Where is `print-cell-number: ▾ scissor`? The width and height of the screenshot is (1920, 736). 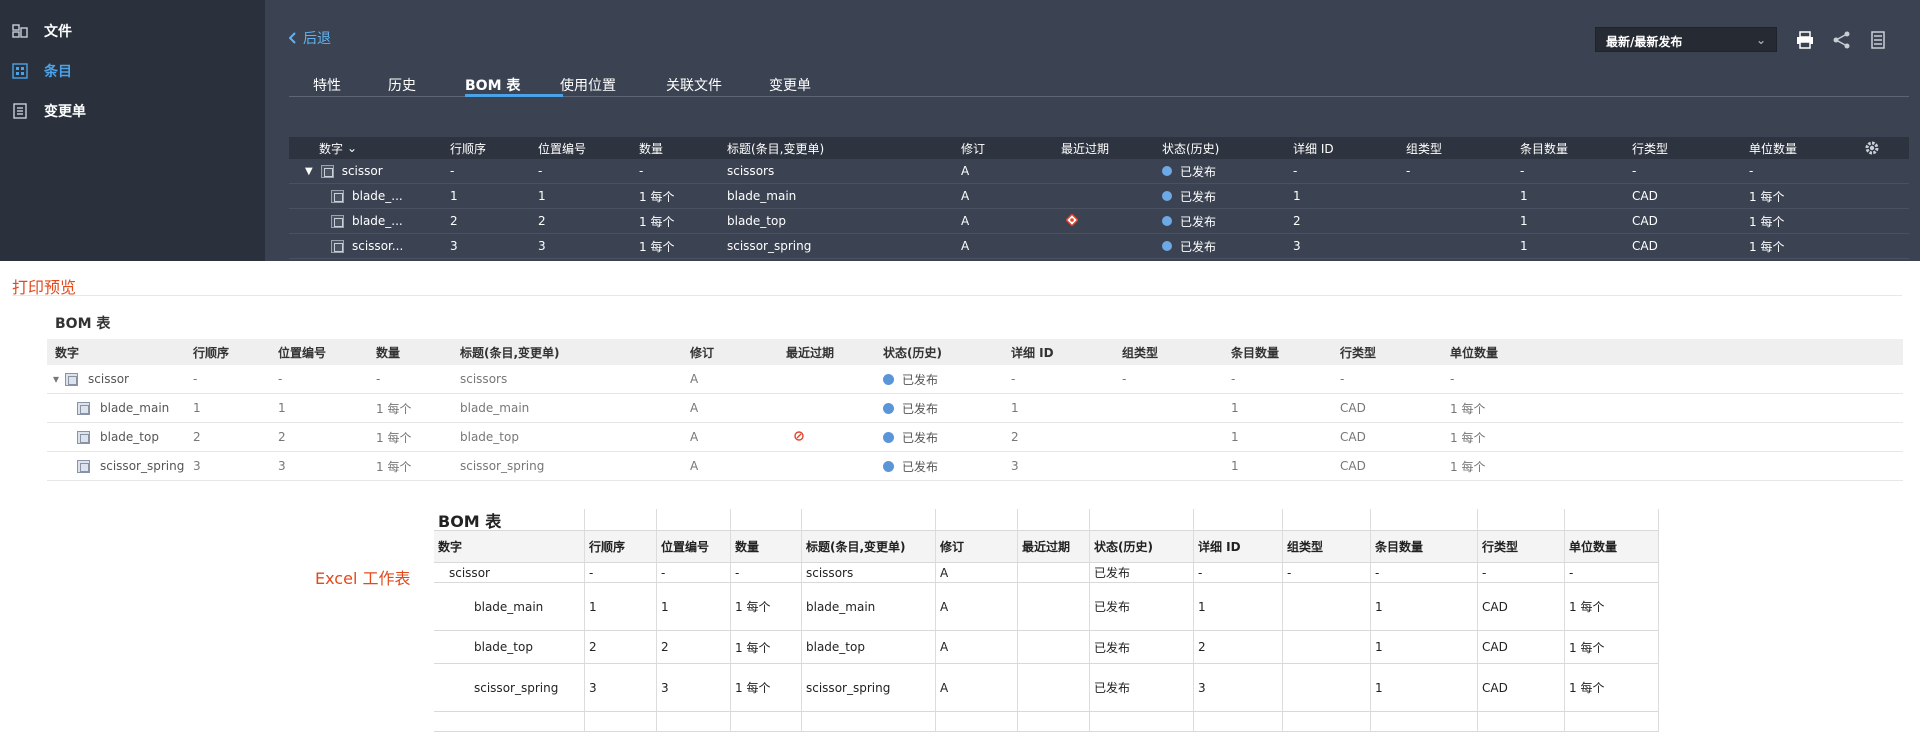
print-cell-number: ▾ scissor is located at coordinates (91, 379).